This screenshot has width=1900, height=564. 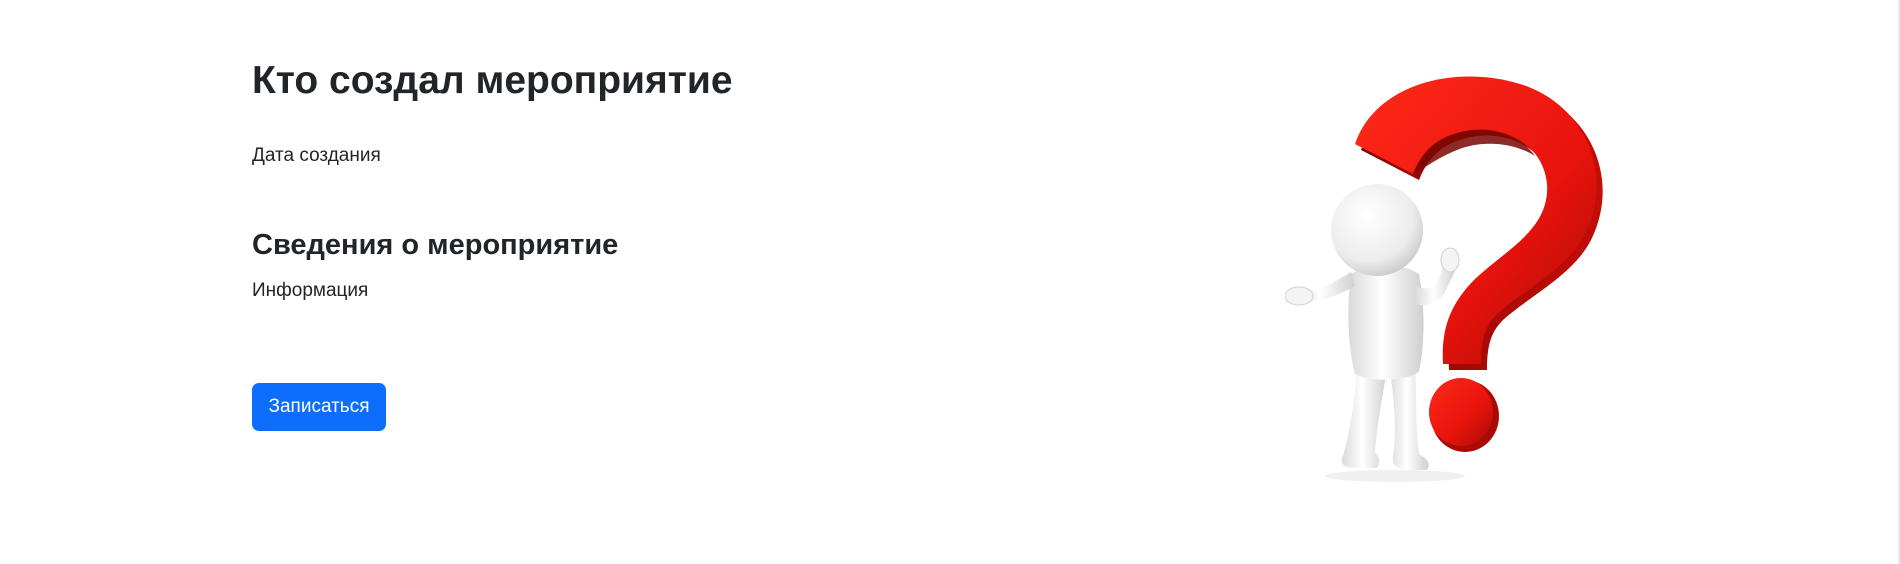 What do you see at coordinates (310, 290) in the screenshot?
I see `event-info-text: Информация` at bounding box center [310, 290].